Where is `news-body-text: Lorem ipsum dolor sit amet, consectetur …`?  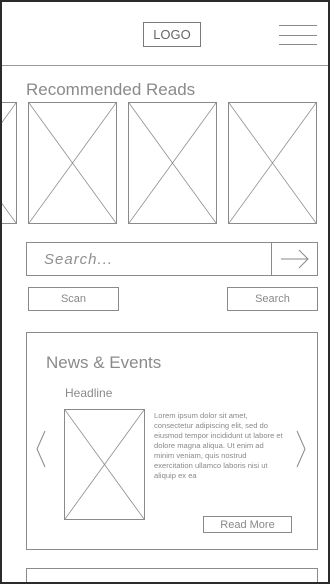
news-body-text: Lorem ipsum dolor sit amet, consectetur … is located at coordinates (218, 445).